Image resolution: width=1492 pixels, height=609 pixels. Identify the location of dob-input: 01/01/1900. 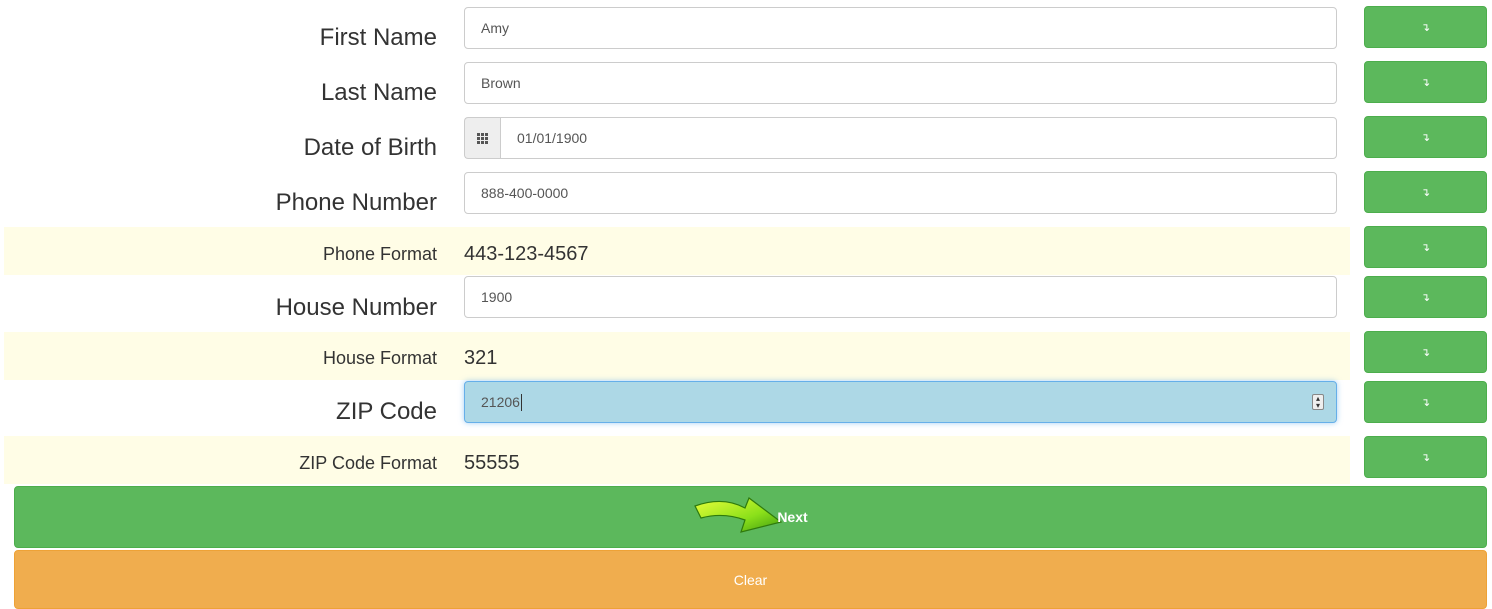
(918, 138).